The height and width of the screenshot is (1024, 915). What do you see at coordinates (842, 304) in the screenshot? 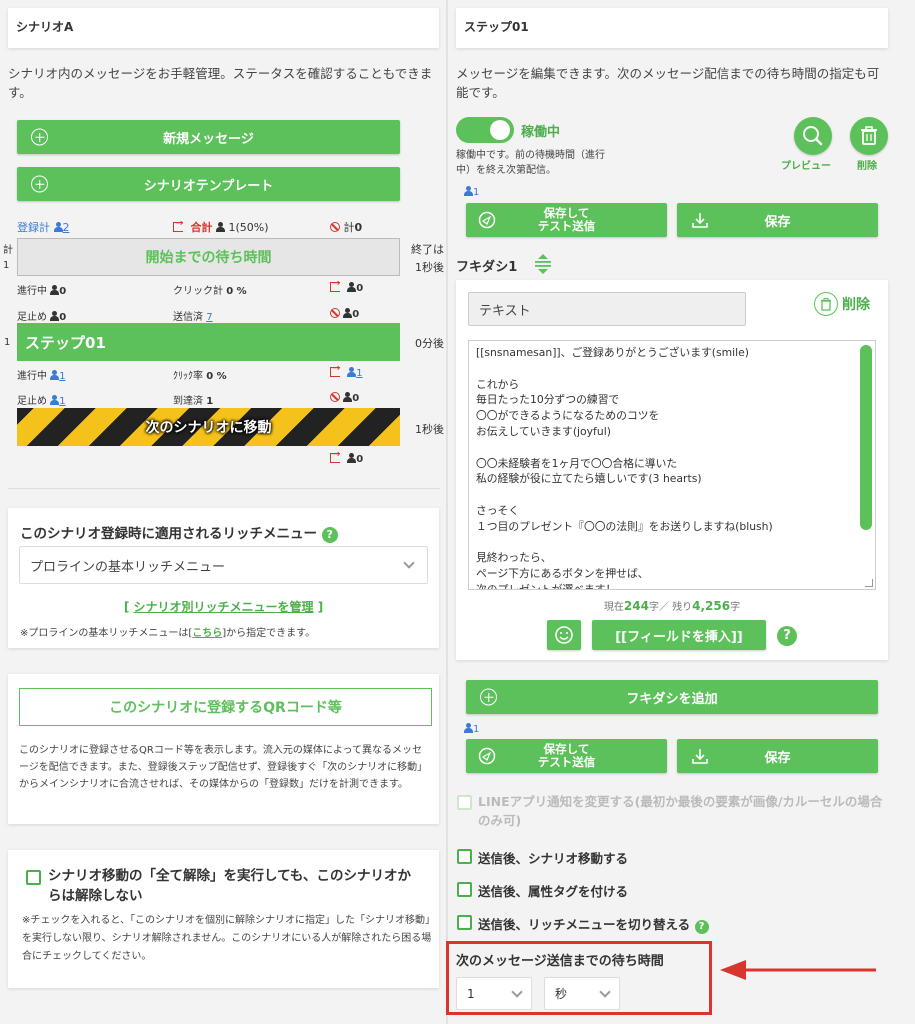
I see `bubble-delete-button: 削除` at bounding box center [842, 304].